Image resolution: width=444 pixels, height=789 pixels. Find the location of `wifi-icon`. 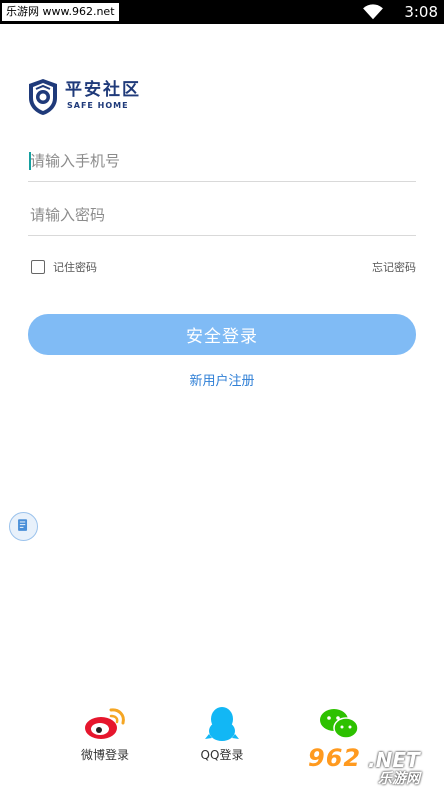

wifi-icon is located at coordinates (373, 12).